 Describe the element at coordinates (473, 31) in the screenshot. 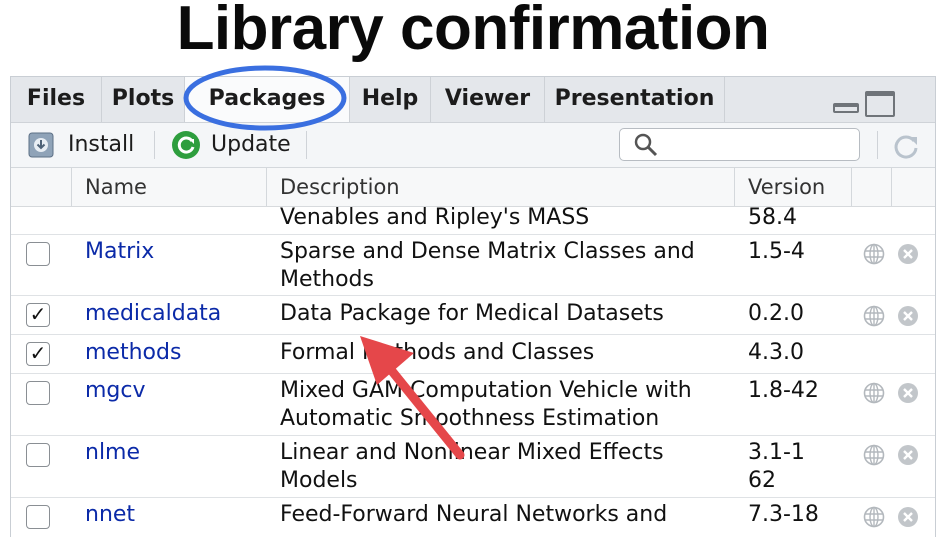

I see `page-title: Library confirmation` at that location.